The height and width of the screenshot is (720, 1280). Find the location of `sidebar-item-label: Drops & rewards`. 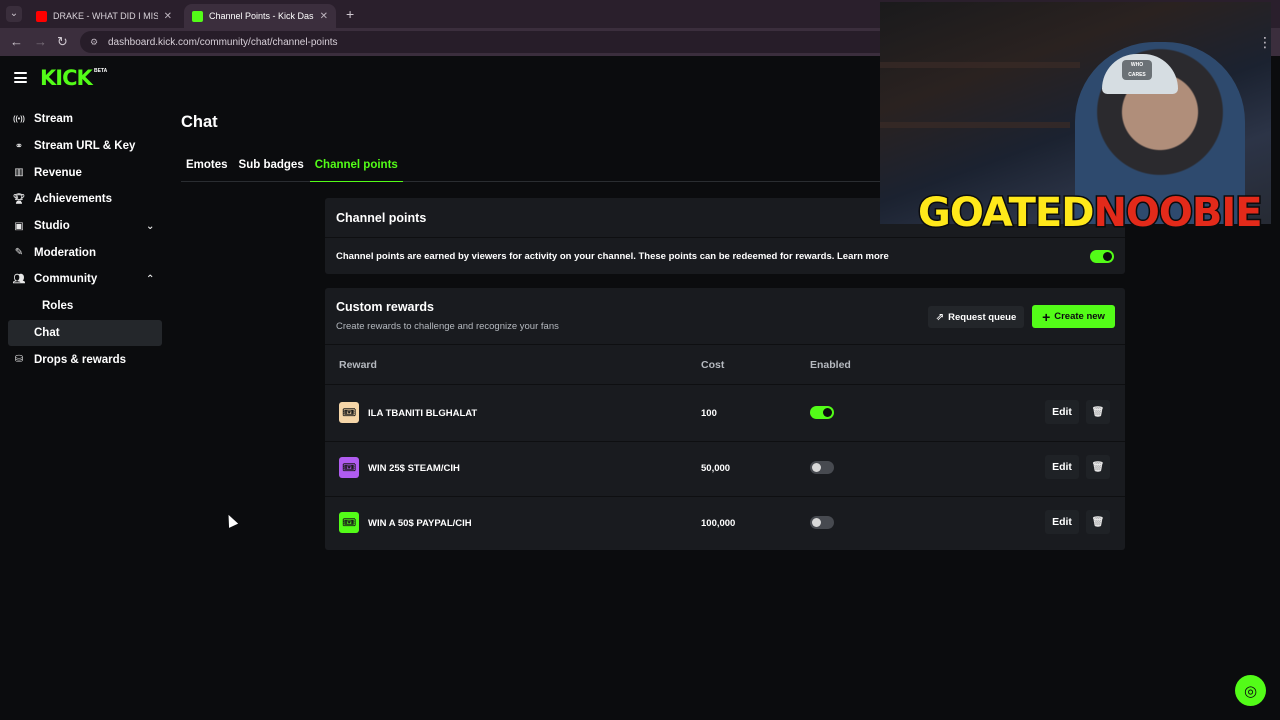

sidebar-item-label: Drops & rewards is located at coordinates (80, 359).